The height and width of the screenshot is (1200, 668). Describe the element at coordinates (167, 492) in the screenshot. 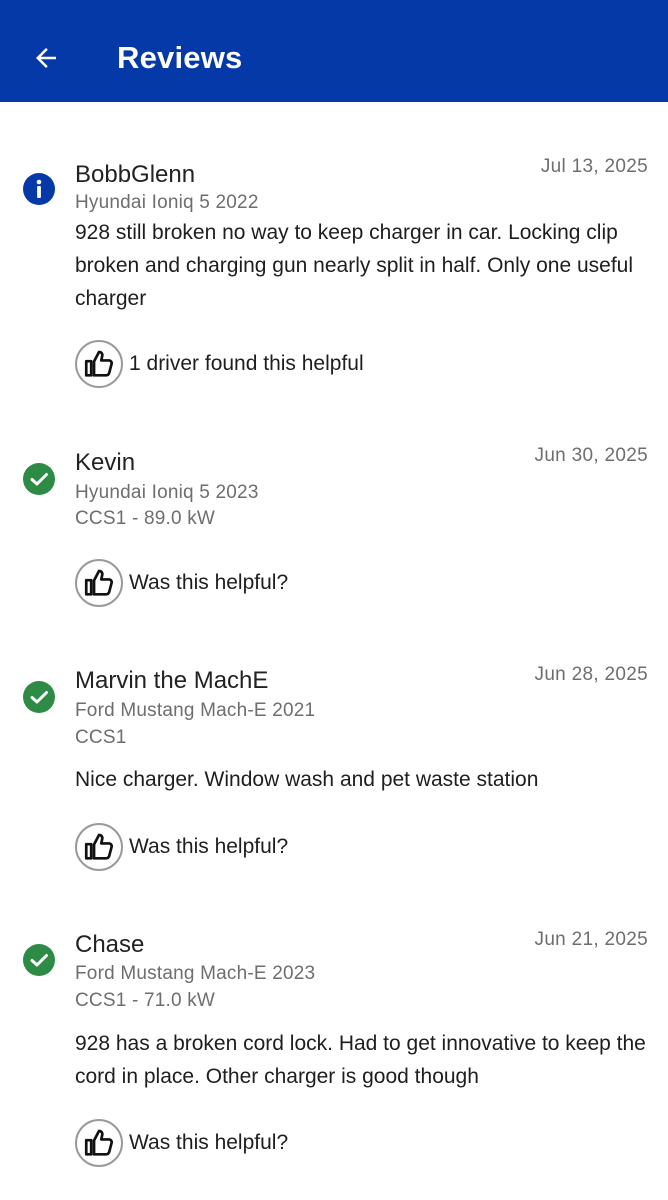

I see `review-vehicle: Hyundai Ioniq 5 2023` at that location.